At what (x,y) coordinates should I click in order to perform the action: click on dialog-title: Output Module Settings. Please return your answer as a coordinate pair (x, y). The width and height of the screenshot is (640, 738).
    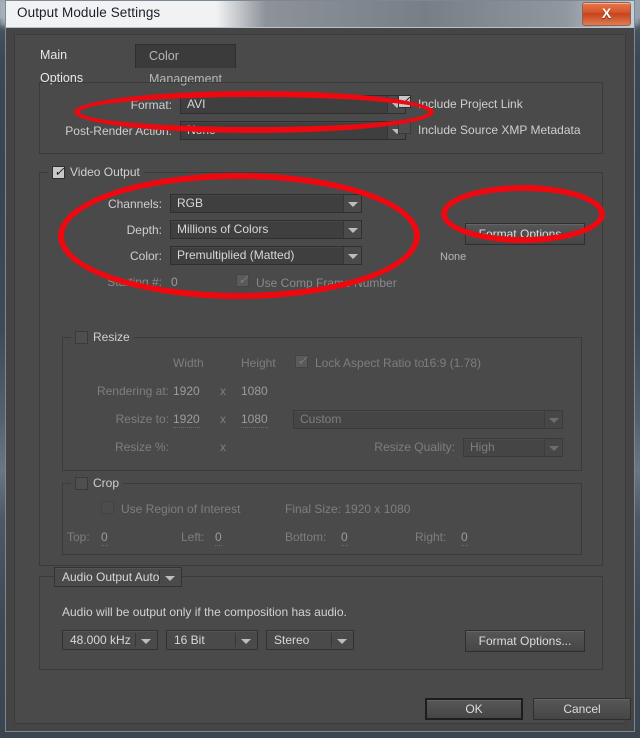
    Looking at the image, I should click on (89, 12).